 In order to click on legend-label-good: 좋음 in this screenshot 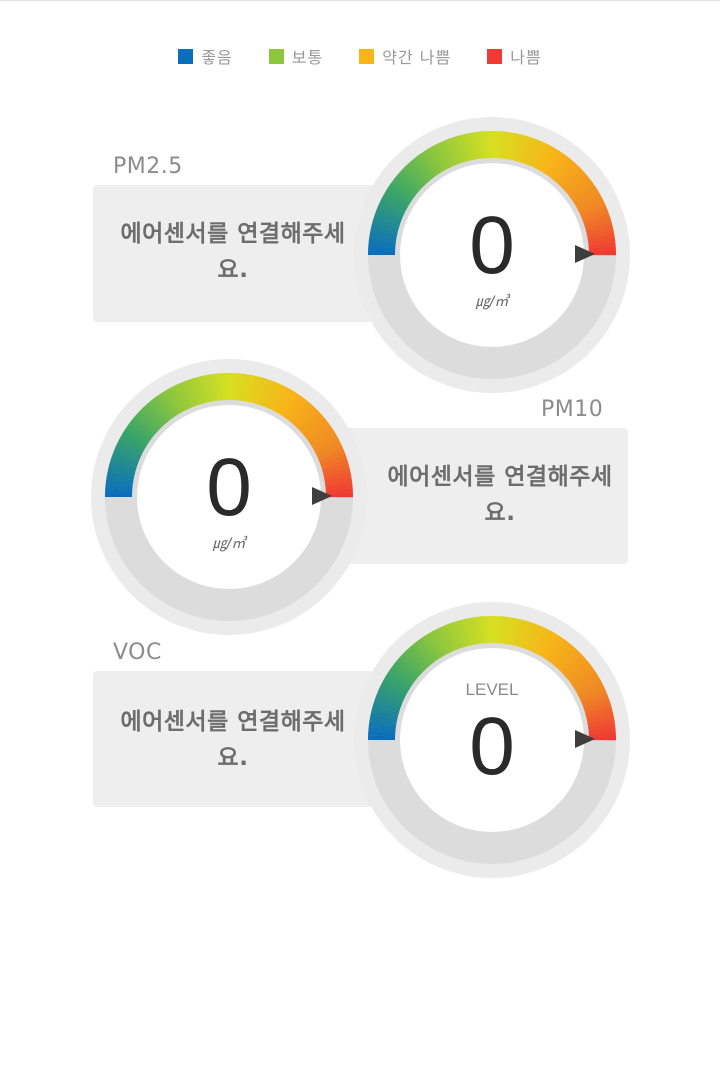, I will do `click(217, 57)`.